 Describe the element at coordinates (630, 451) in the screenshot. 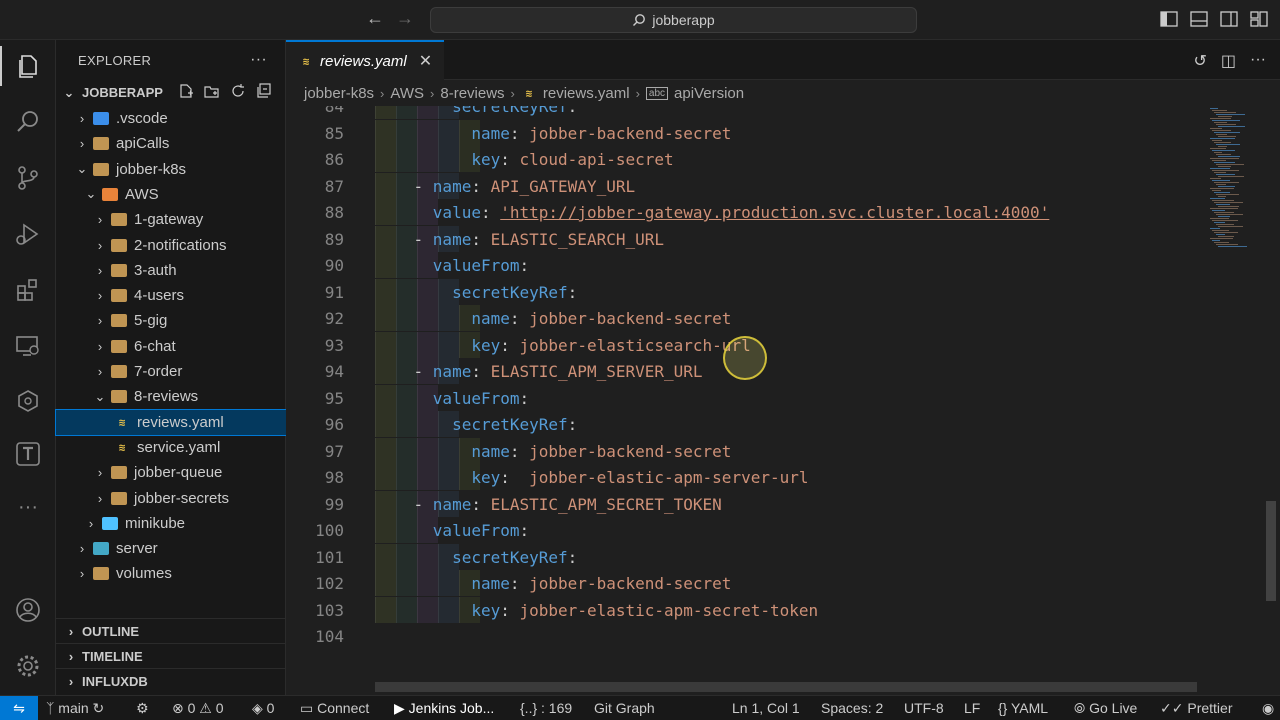

I see `yaml-value: jobber-backend-secret` at that location.